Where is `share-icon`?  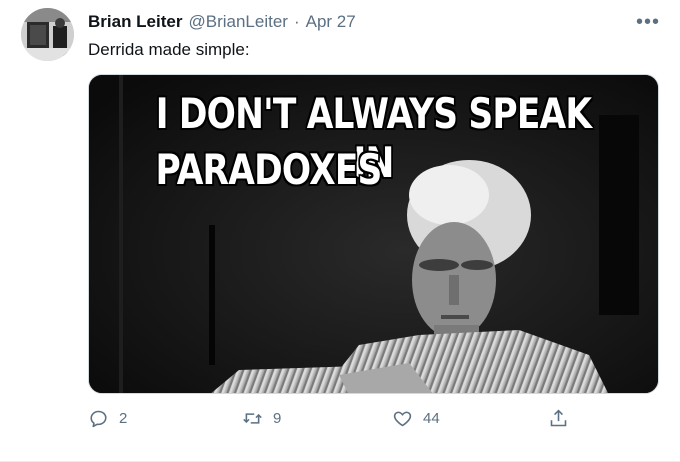 share-icon is located at coordinates (558, 418).